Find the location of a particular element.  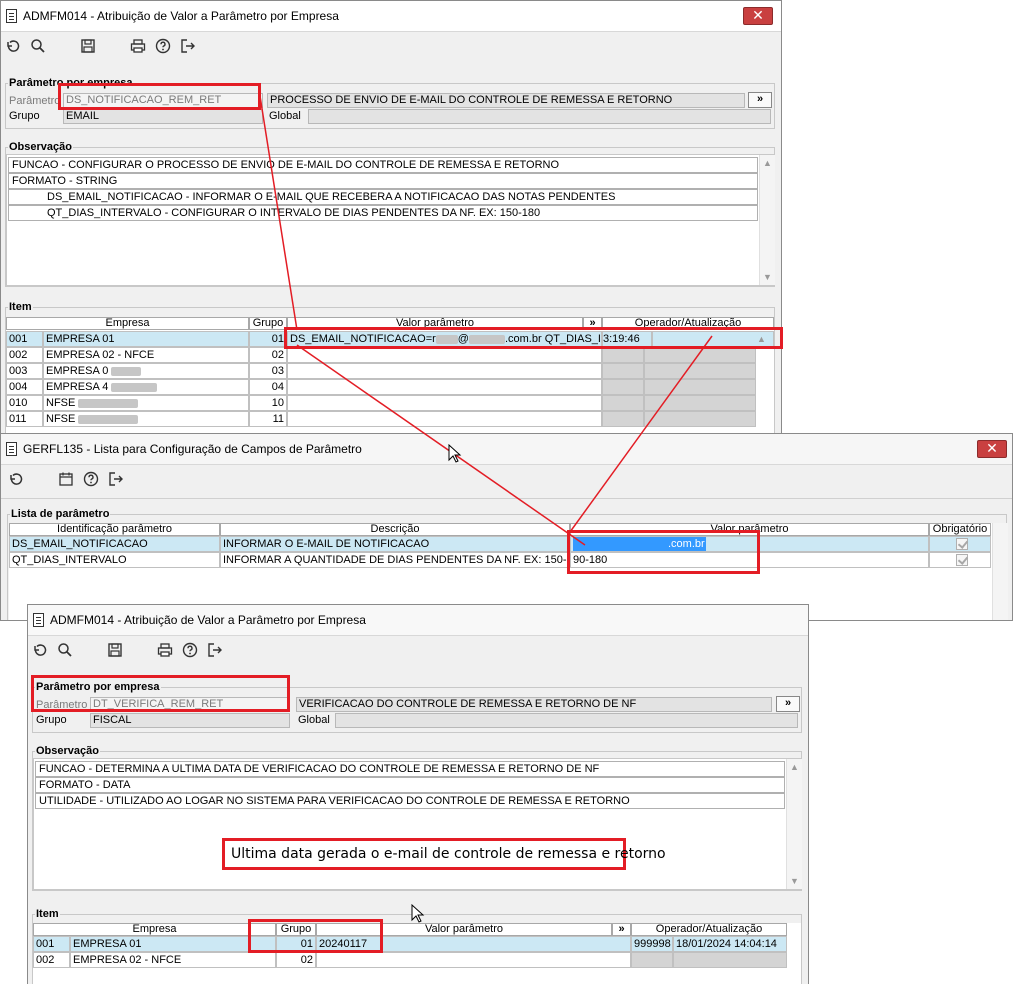

mouse-cursor-icon is located at coordinates (455, 453).